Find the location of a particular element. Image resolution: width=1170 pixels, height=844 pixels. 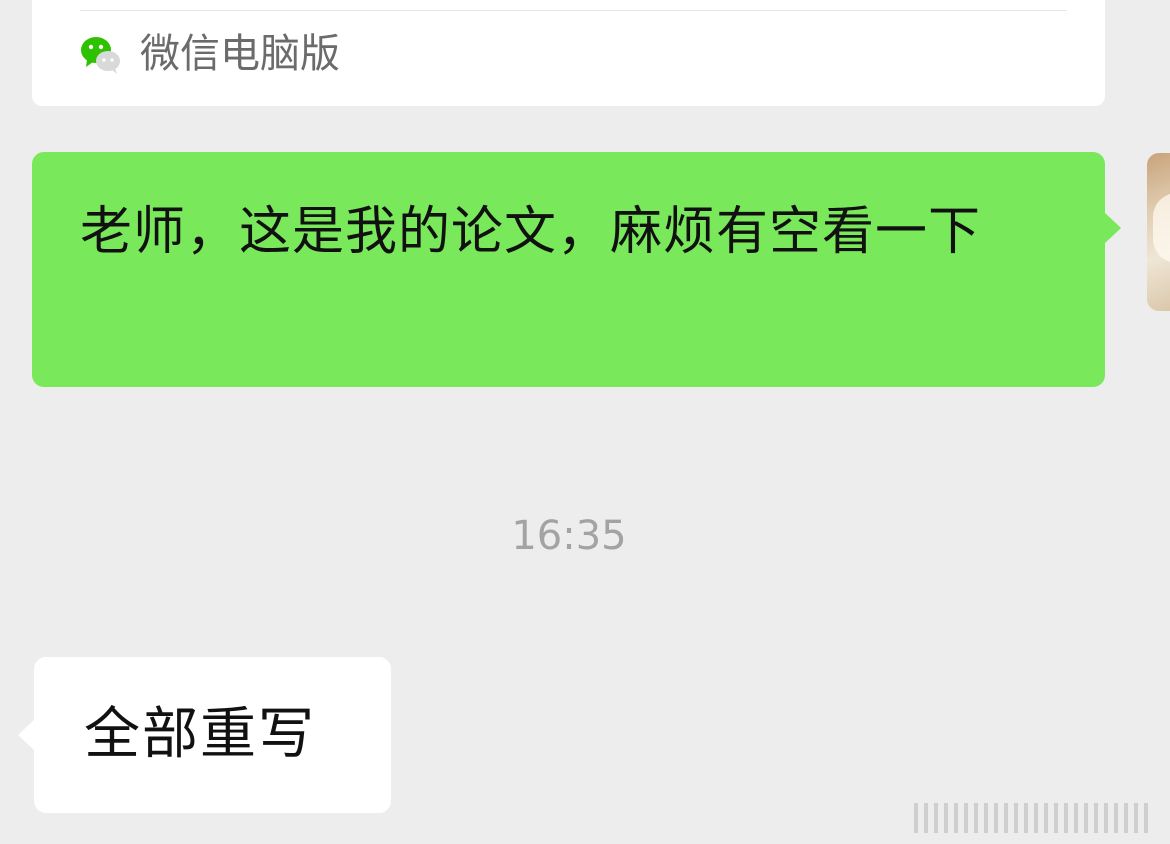

wechat-icon is located at coordinates (100, 55).